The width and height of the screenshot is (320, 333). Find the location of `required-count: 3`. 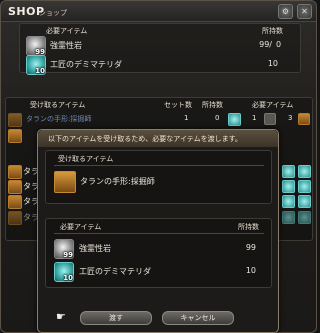

required-count: 3 is located at coordinates (290, 118).